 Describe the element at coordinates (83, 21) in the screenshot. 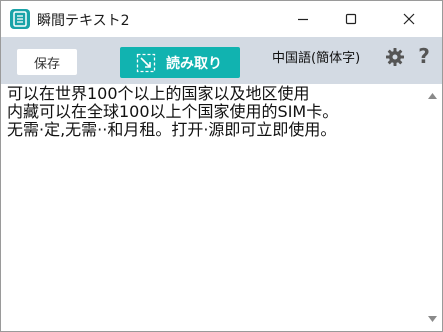

I see `window-title: 瞬間テキスト2` at that location.